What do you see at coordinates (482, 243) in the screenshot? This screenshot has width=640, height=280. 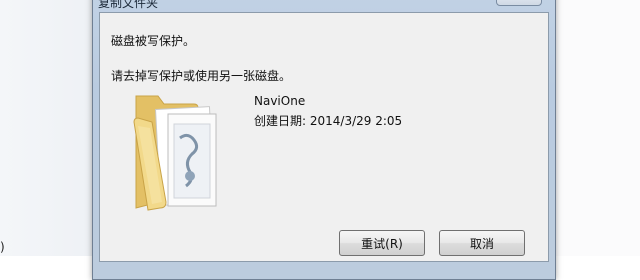 I see `cancel-button: 取消` at bounding box center [482, 243].